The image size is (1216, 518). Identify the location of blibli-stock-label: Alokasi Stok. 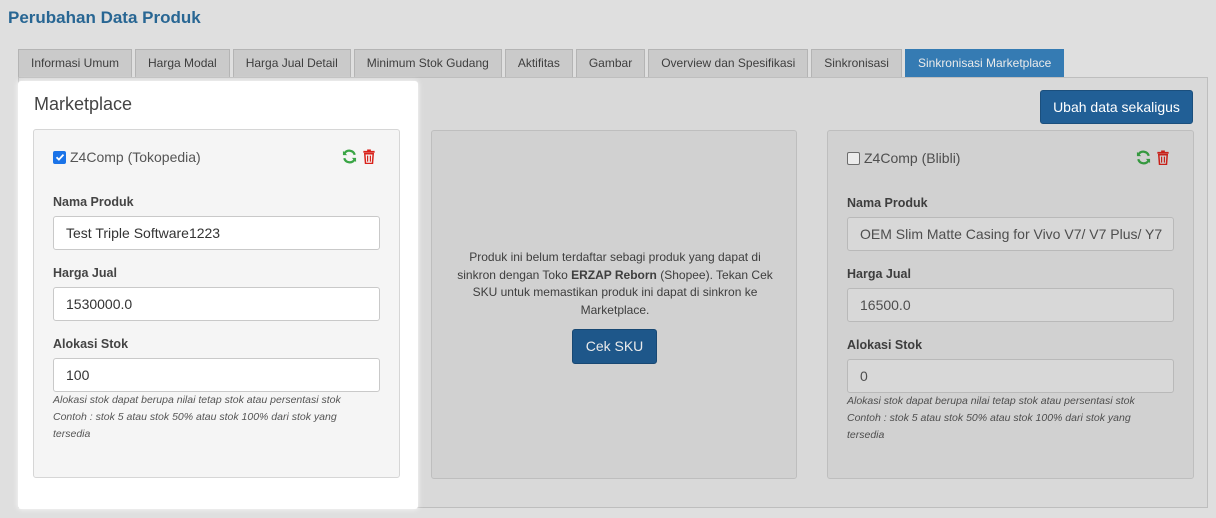
(885, 345).